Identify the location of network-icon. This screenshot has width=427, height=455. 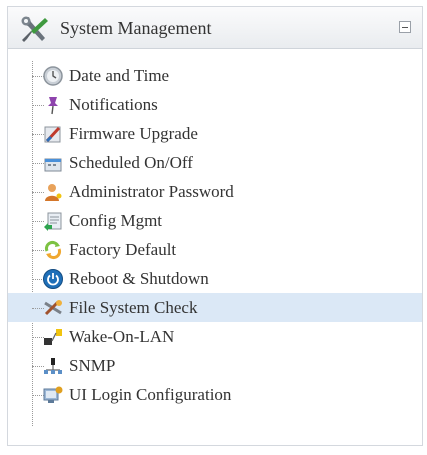
(53, 366).